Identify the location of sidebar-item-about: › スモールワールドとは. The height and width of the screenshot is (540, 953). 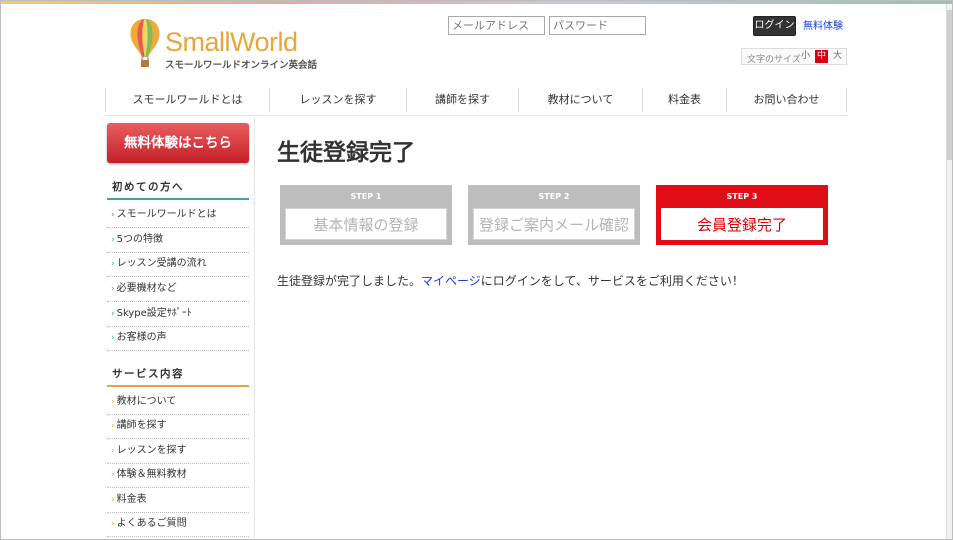
(178, 215).